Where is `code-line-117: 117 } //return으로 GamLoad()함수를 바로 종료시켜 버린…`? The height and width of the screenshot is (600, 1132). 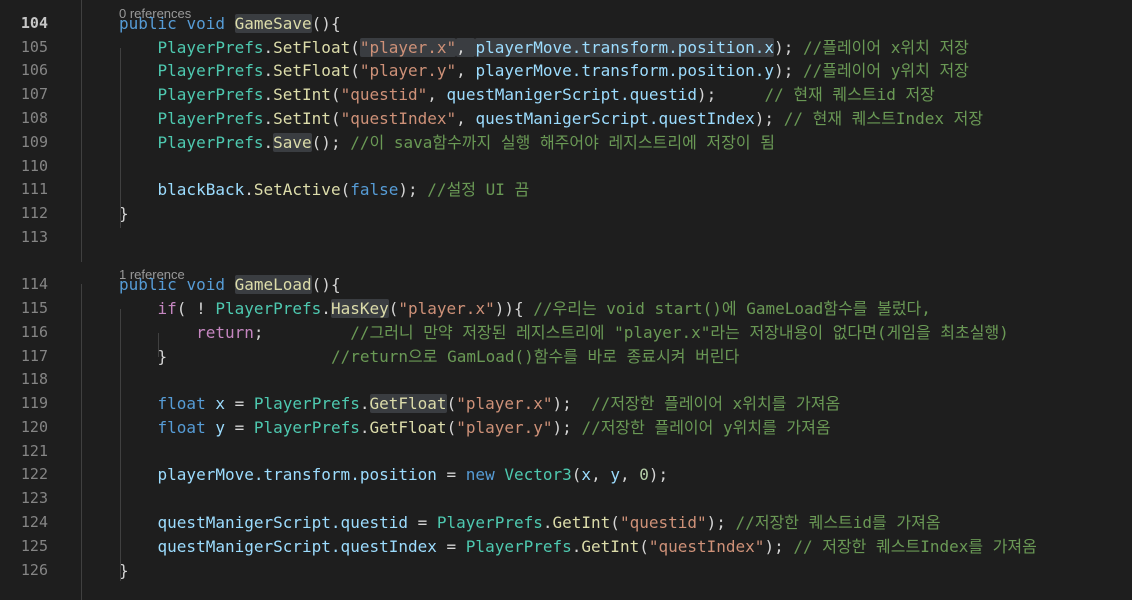
code-line-117: 117 } //return으로 GamLoad()함수를 바로 종료시켜 버린… is located at coordinates (566, 357).